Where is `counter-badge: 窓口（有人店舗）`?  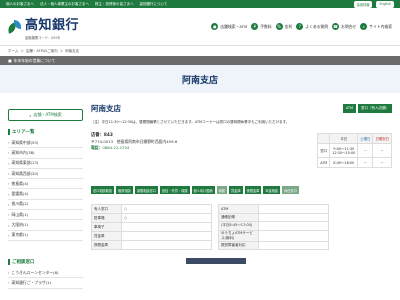 counter-badge: 窓口（有人店舗） is located at coordinates (375, 108).